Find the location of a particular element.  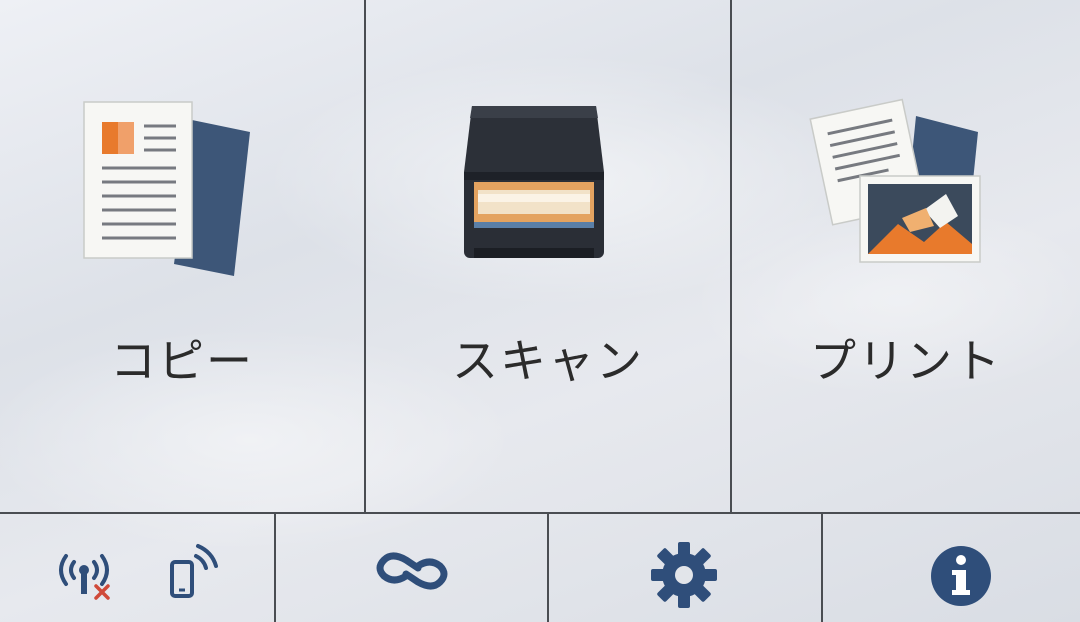

copy-document-icon is located at coordinates (182, 188).